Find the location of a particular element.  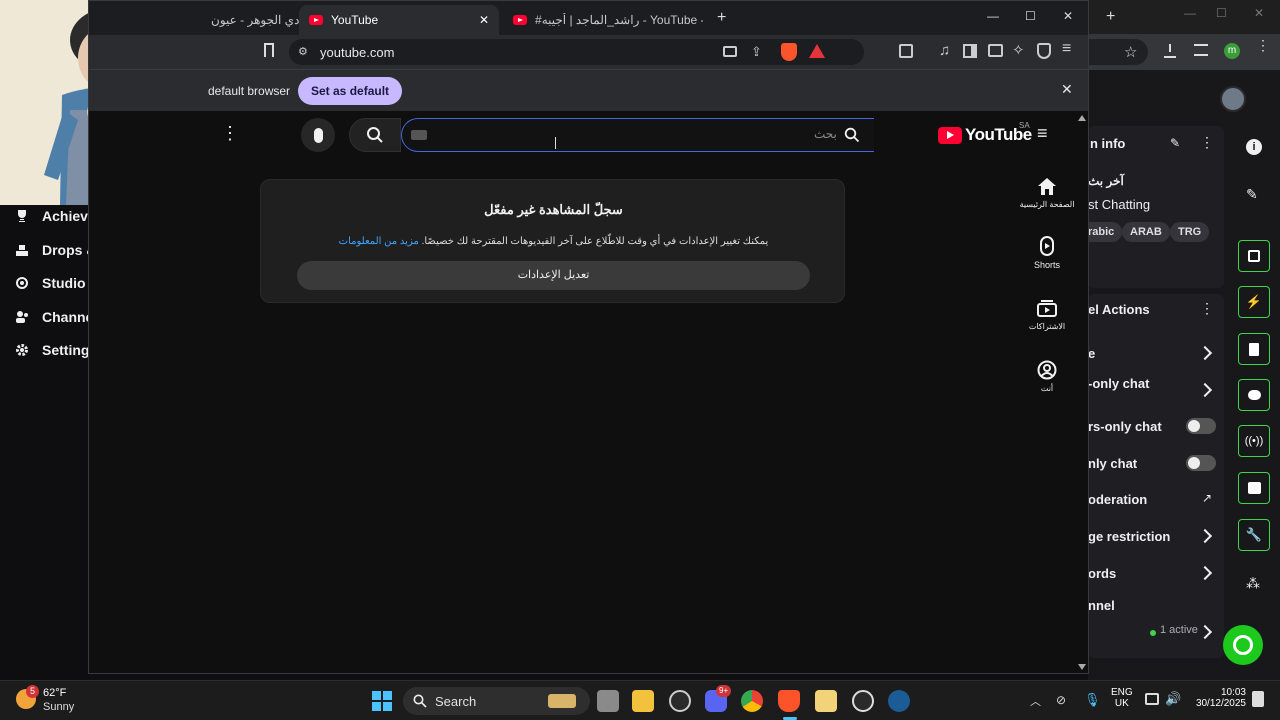

weather-desc: Sunny is located at coordinates (58, 707).